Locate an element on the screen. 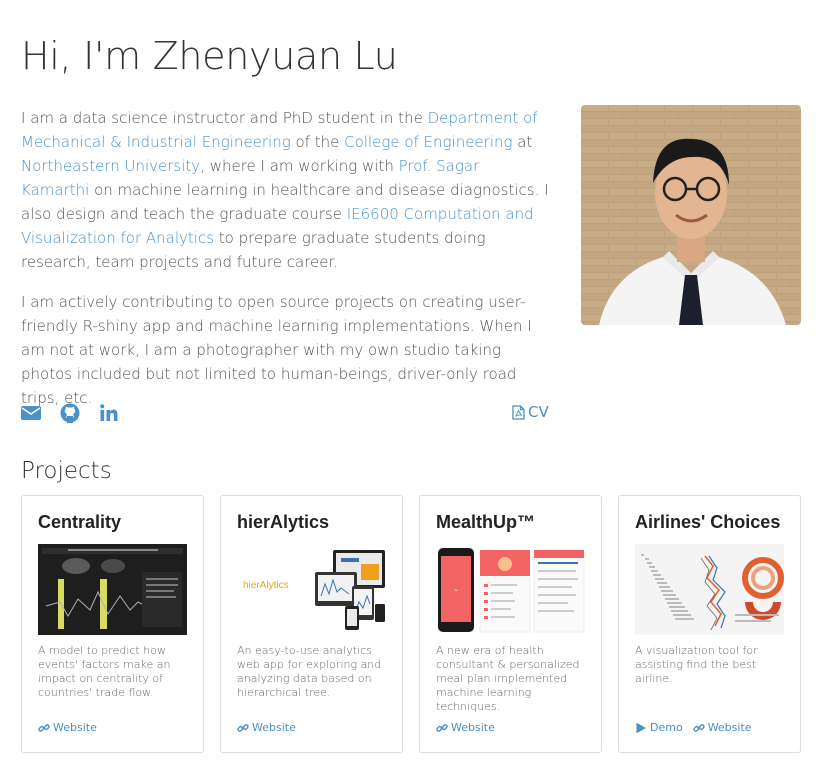  thumbnail-logo-text: hierAlytics is located at coordinates (266, 585).